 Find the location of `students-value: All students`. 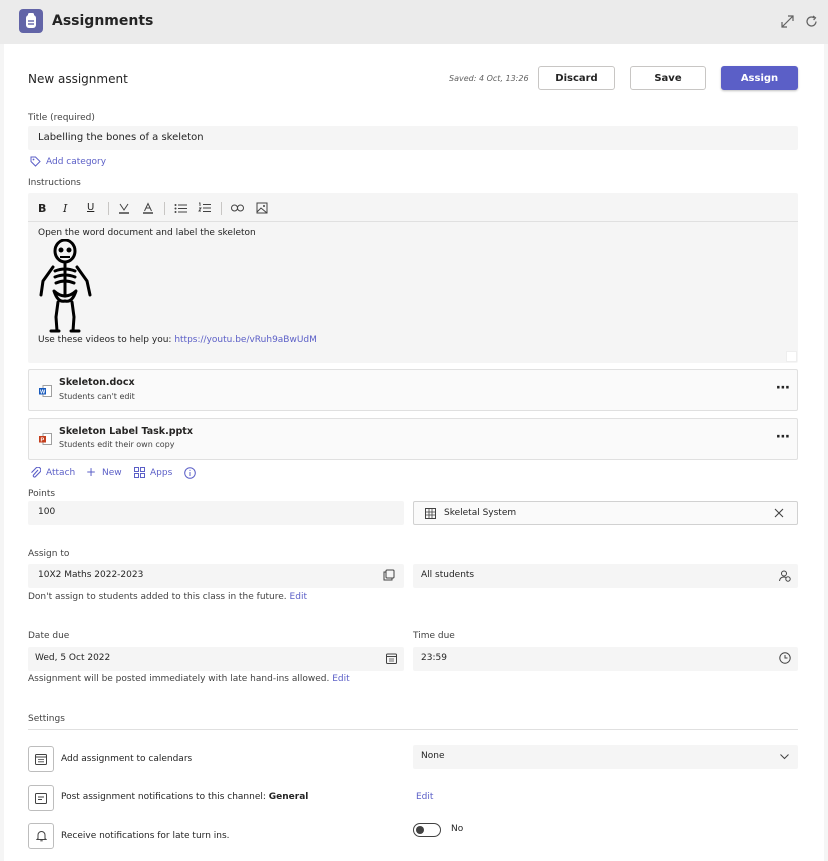

students-value: All students is located at coordinates (448, 575).